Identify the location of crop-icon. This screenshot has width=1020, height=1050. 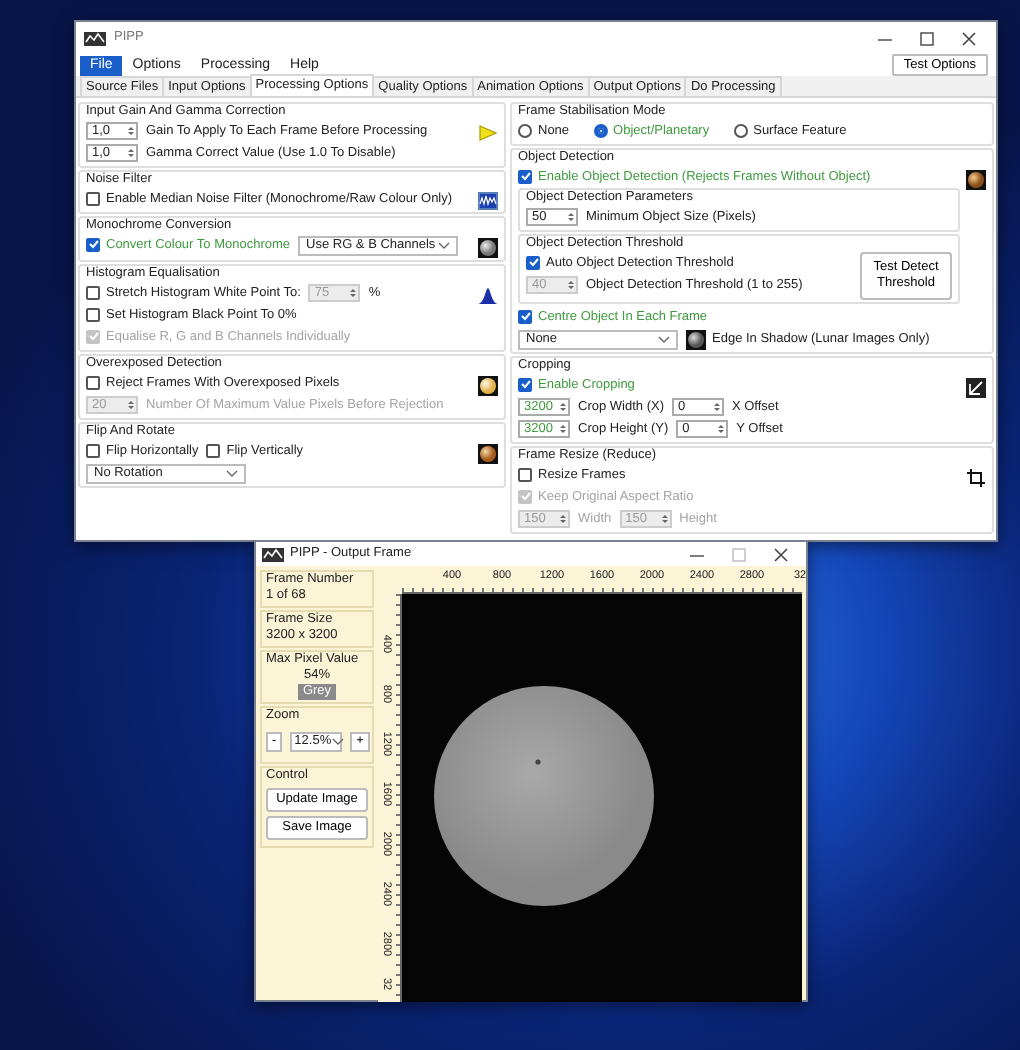
(976, 478).